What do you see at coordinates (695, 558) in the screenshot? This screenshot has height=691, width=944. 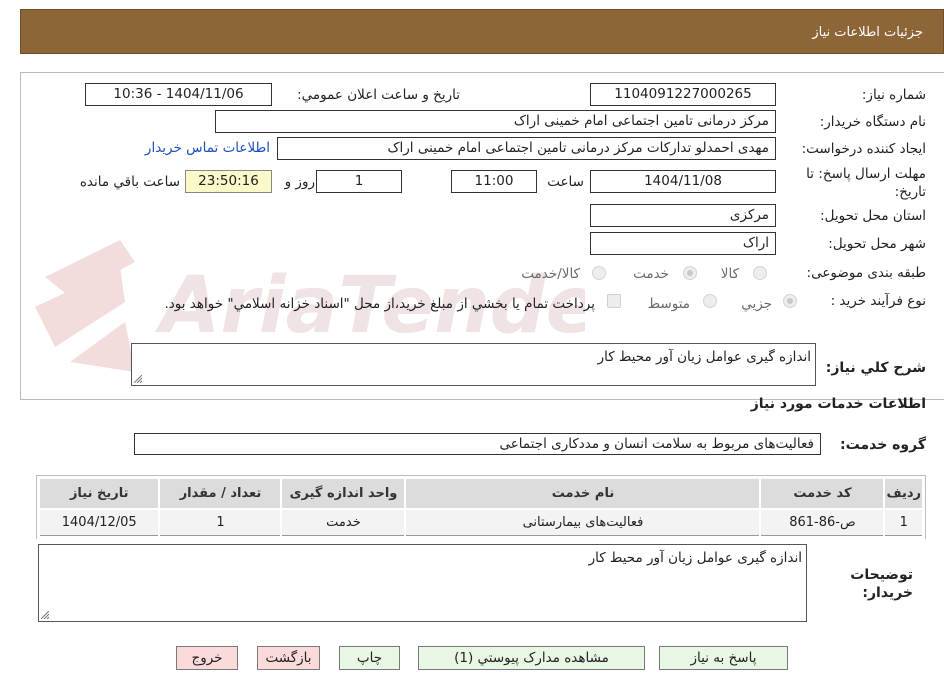 I see `buyer-notes-text: اندازه گیری عوامل زیان آور محیط کار` at bounding box center [695, 558].